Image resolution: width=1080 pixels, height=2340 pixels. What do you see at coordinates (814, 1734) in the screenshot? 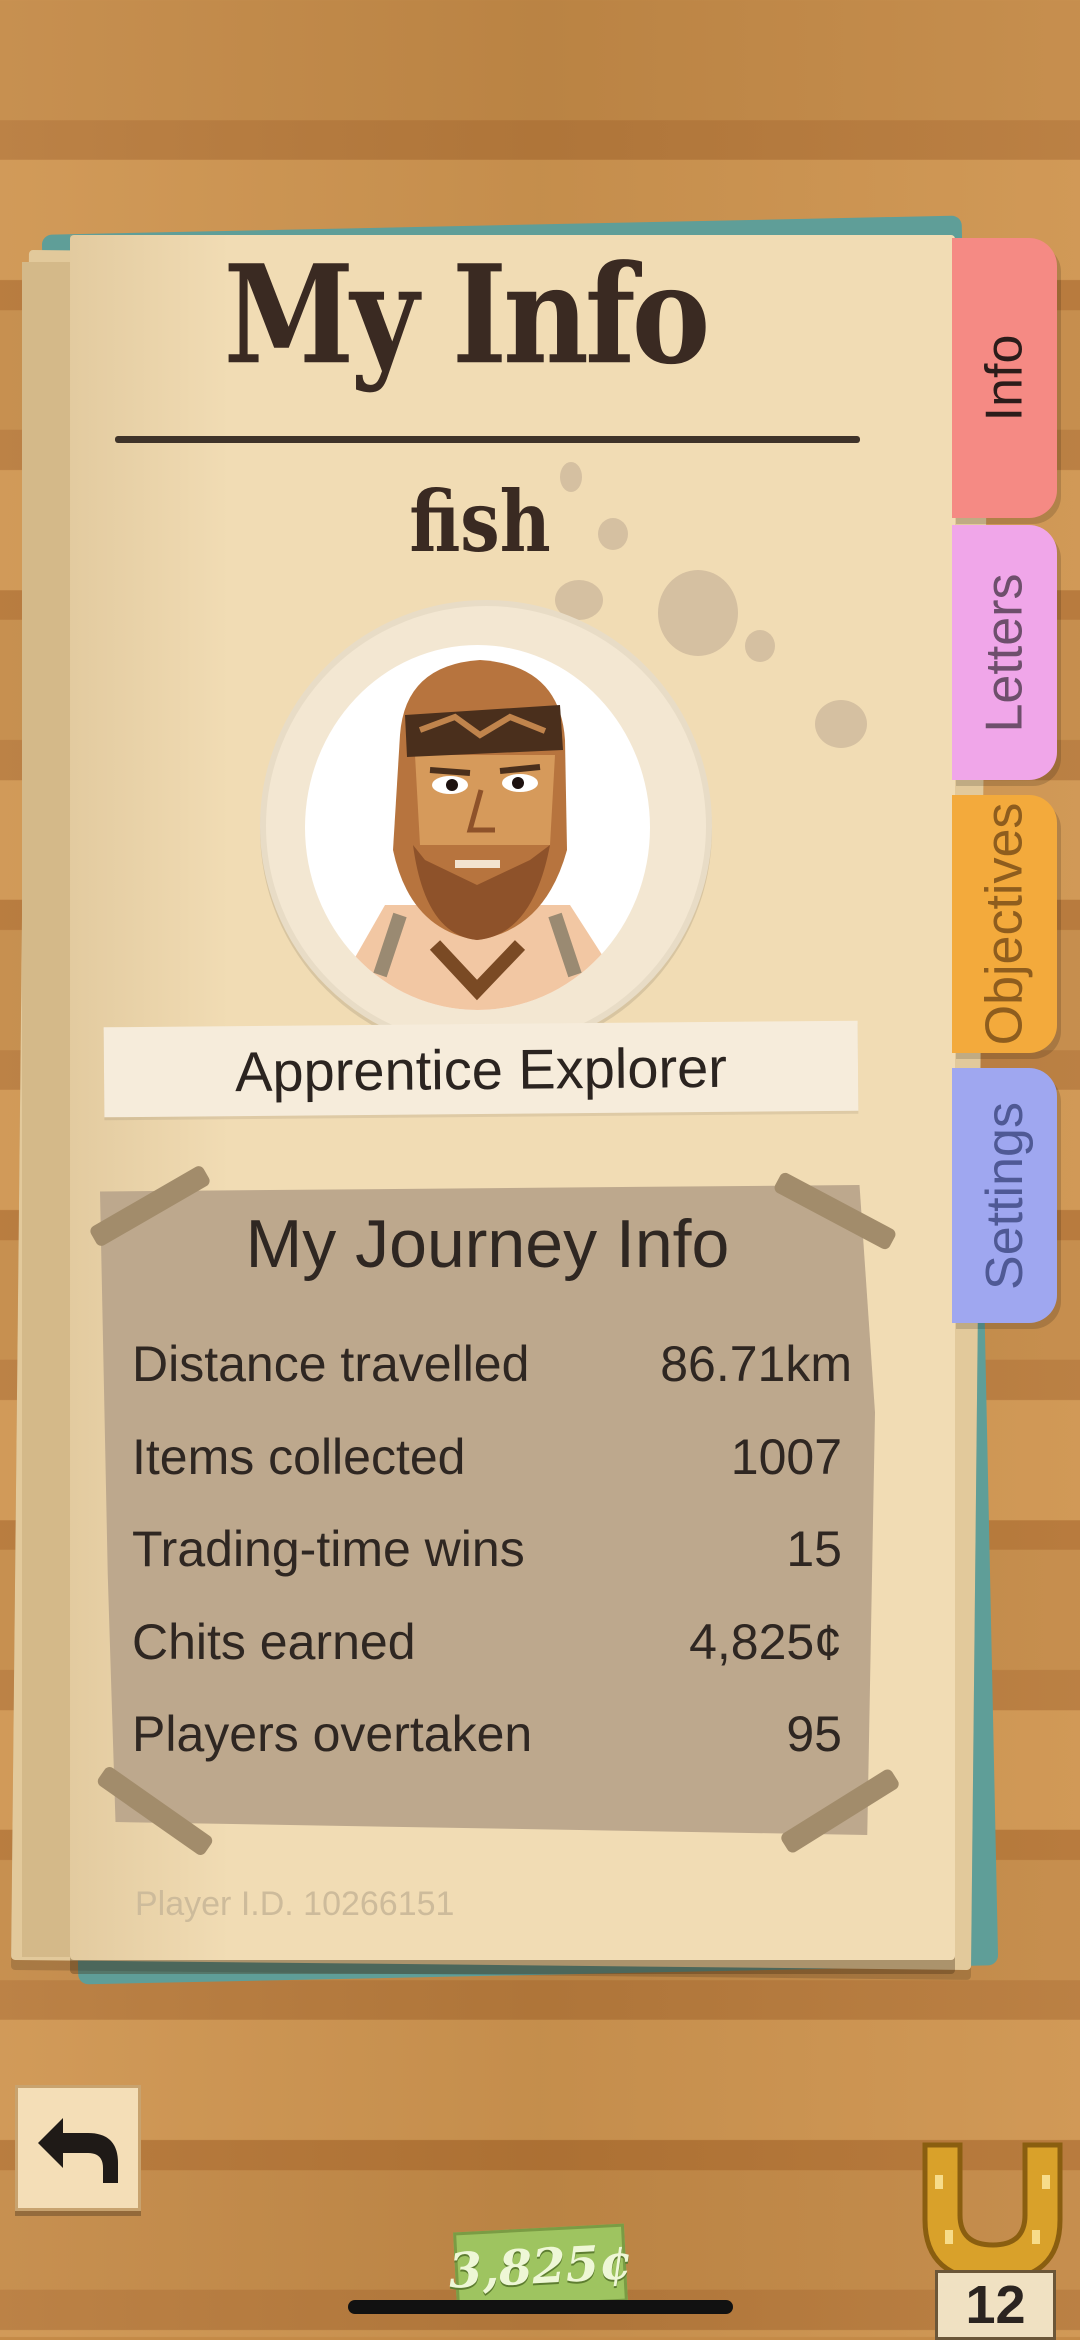
I see `stat-value: 95` at bounding box center [814, 1734].